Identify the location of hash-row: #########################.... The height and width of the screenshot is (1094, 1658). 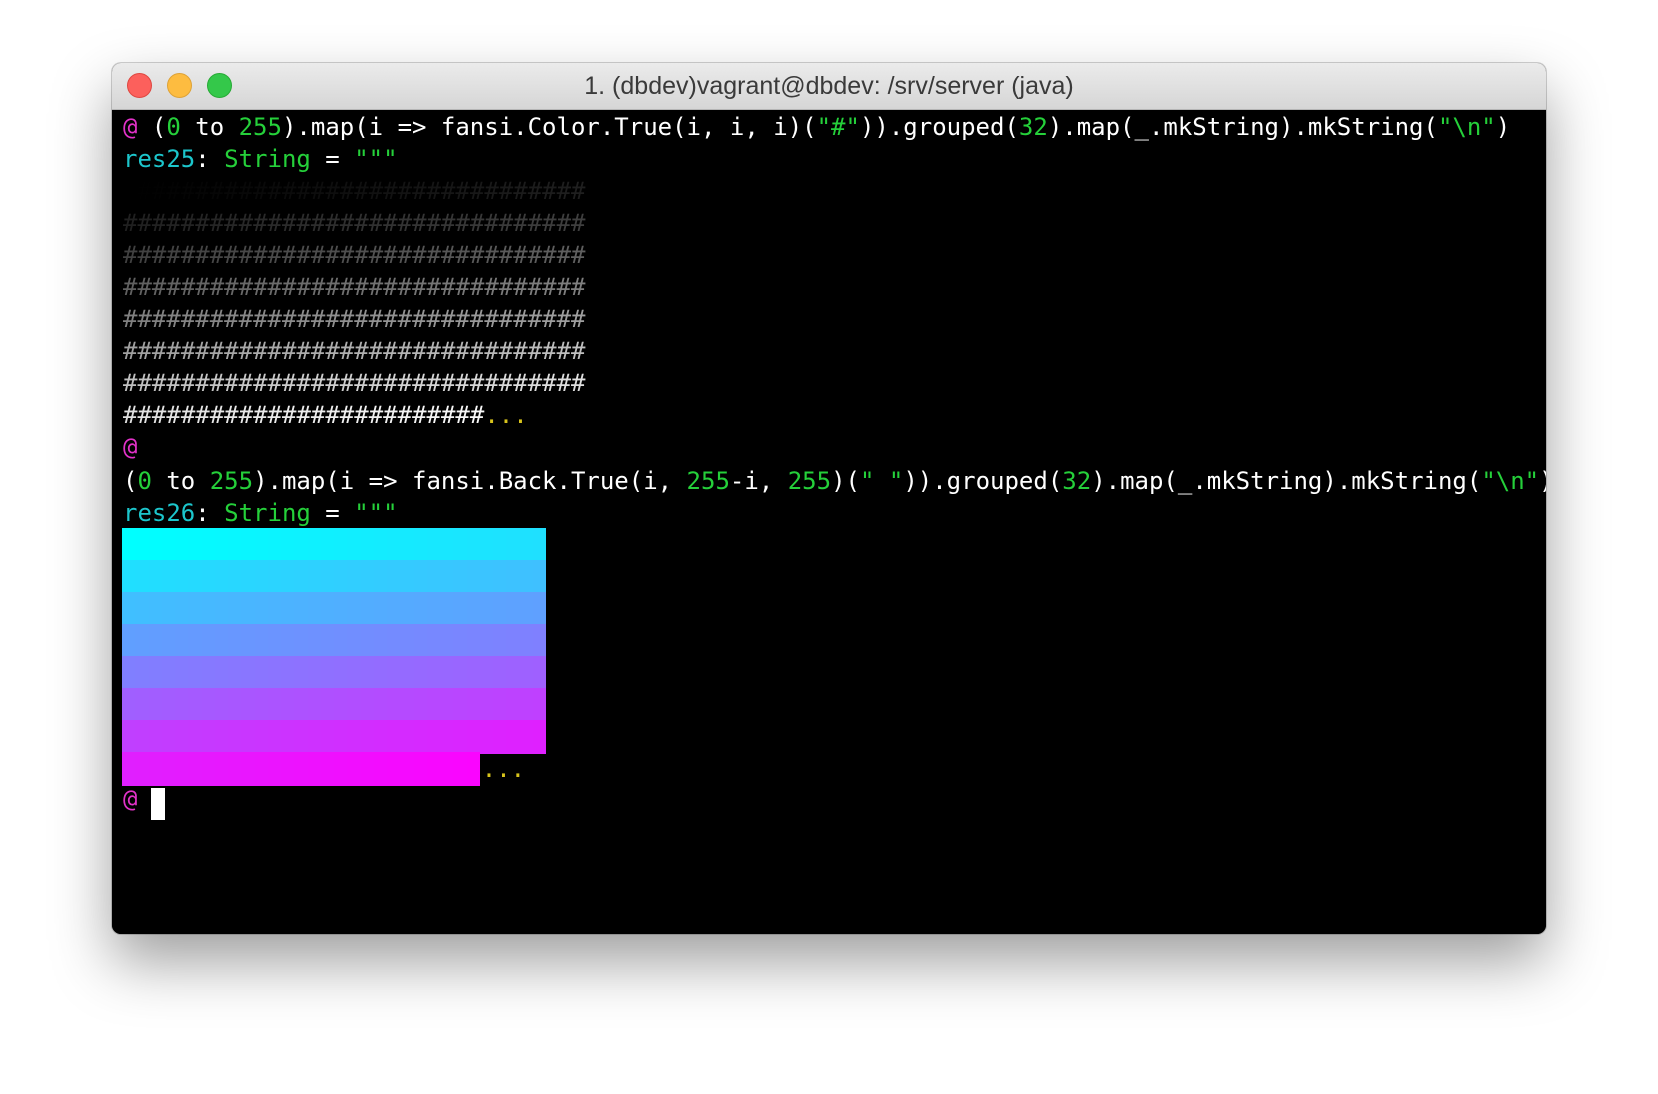
(325, 415).